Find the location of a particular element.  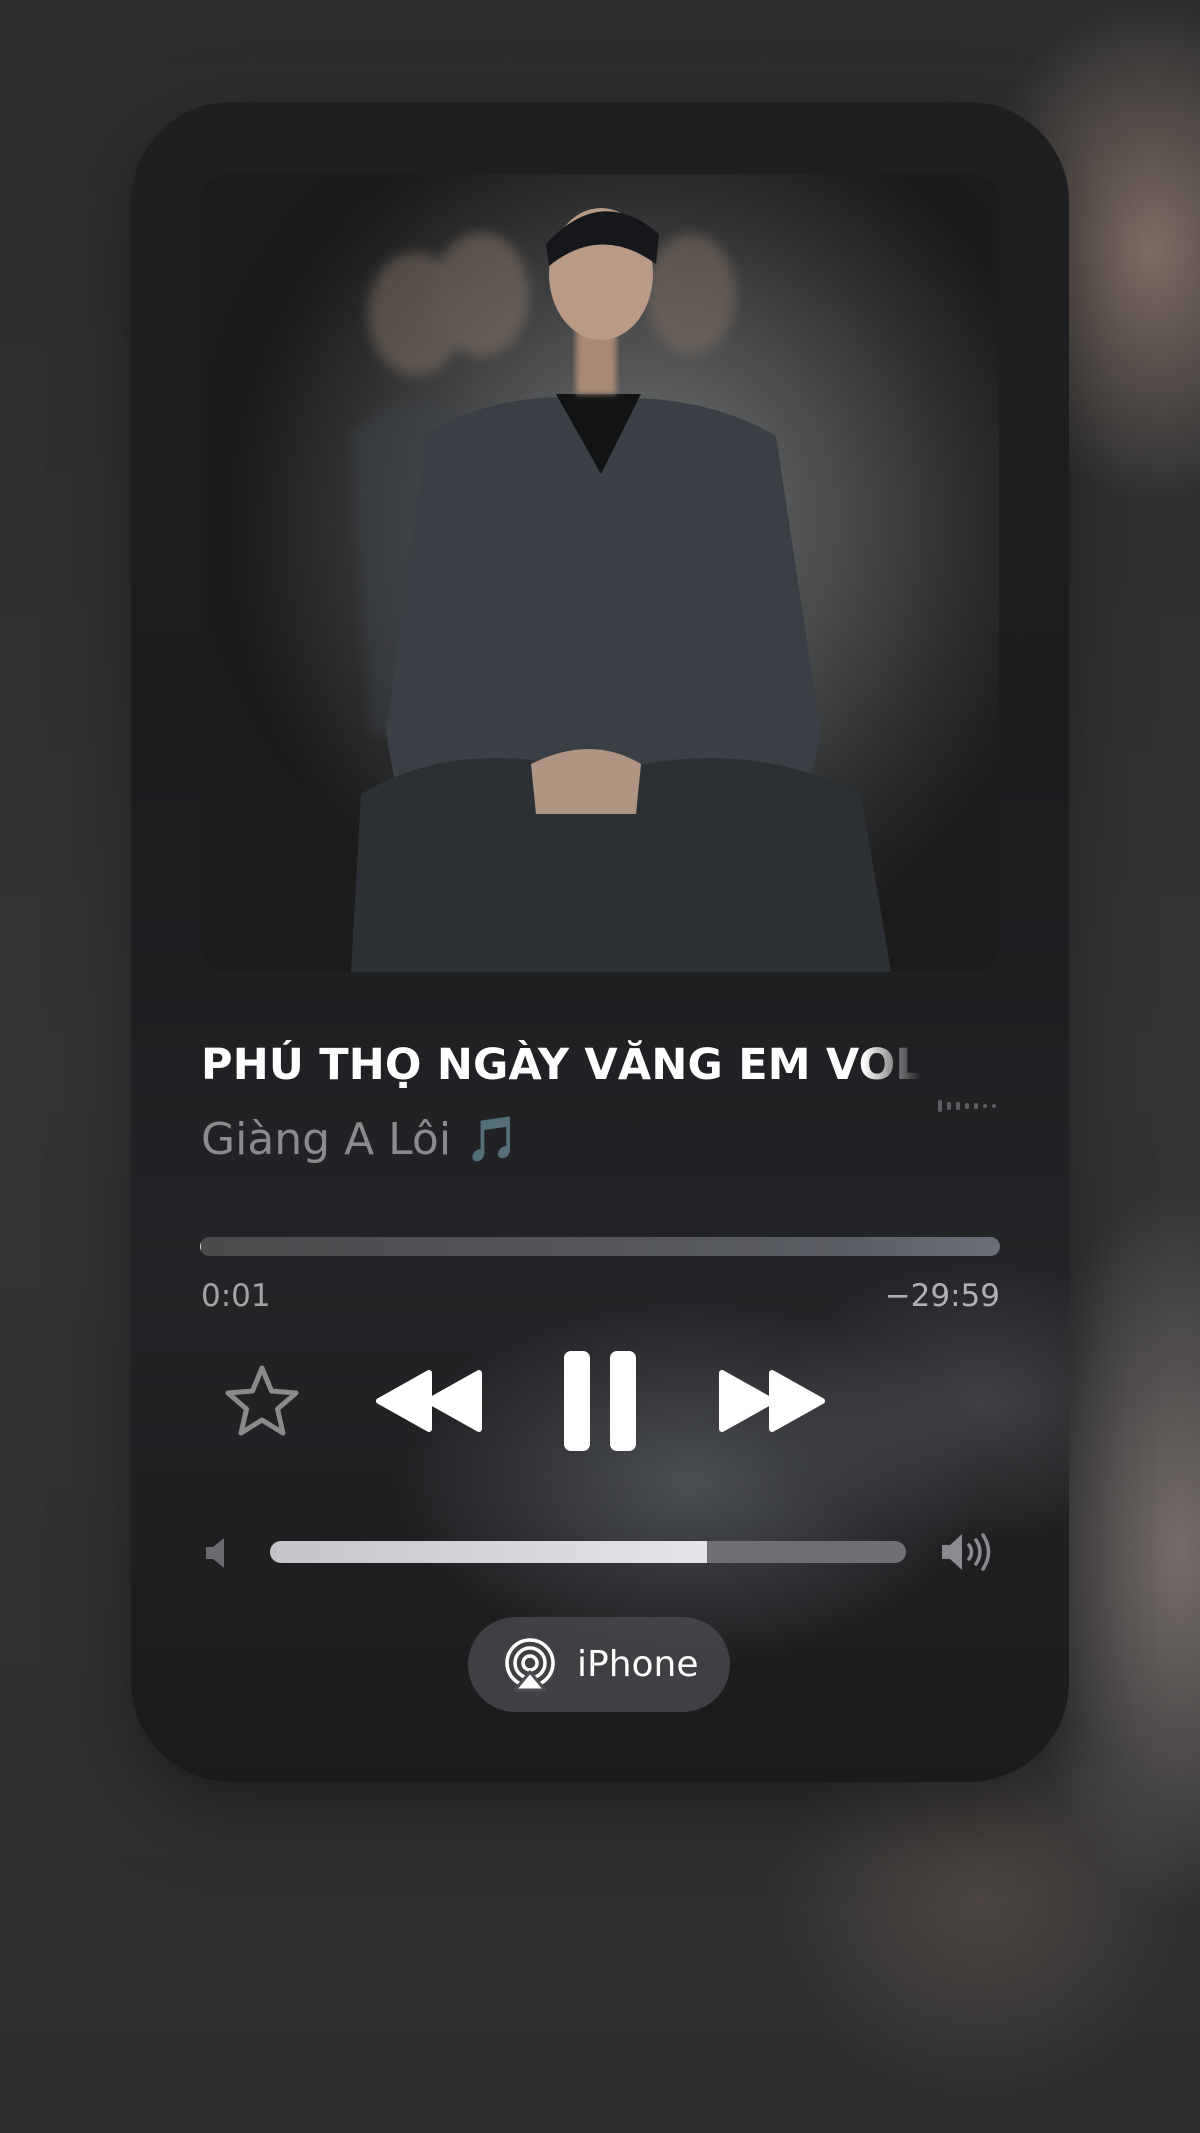

volume-slider is located at coordinates (588, 1552).